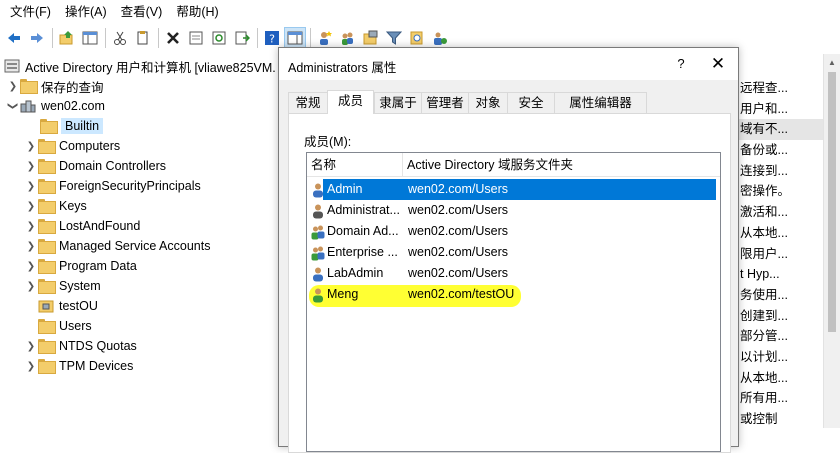  Describe the element at coordinates (328, 142) in the screenshot. I see `members-label: 成员(M):` at that location.